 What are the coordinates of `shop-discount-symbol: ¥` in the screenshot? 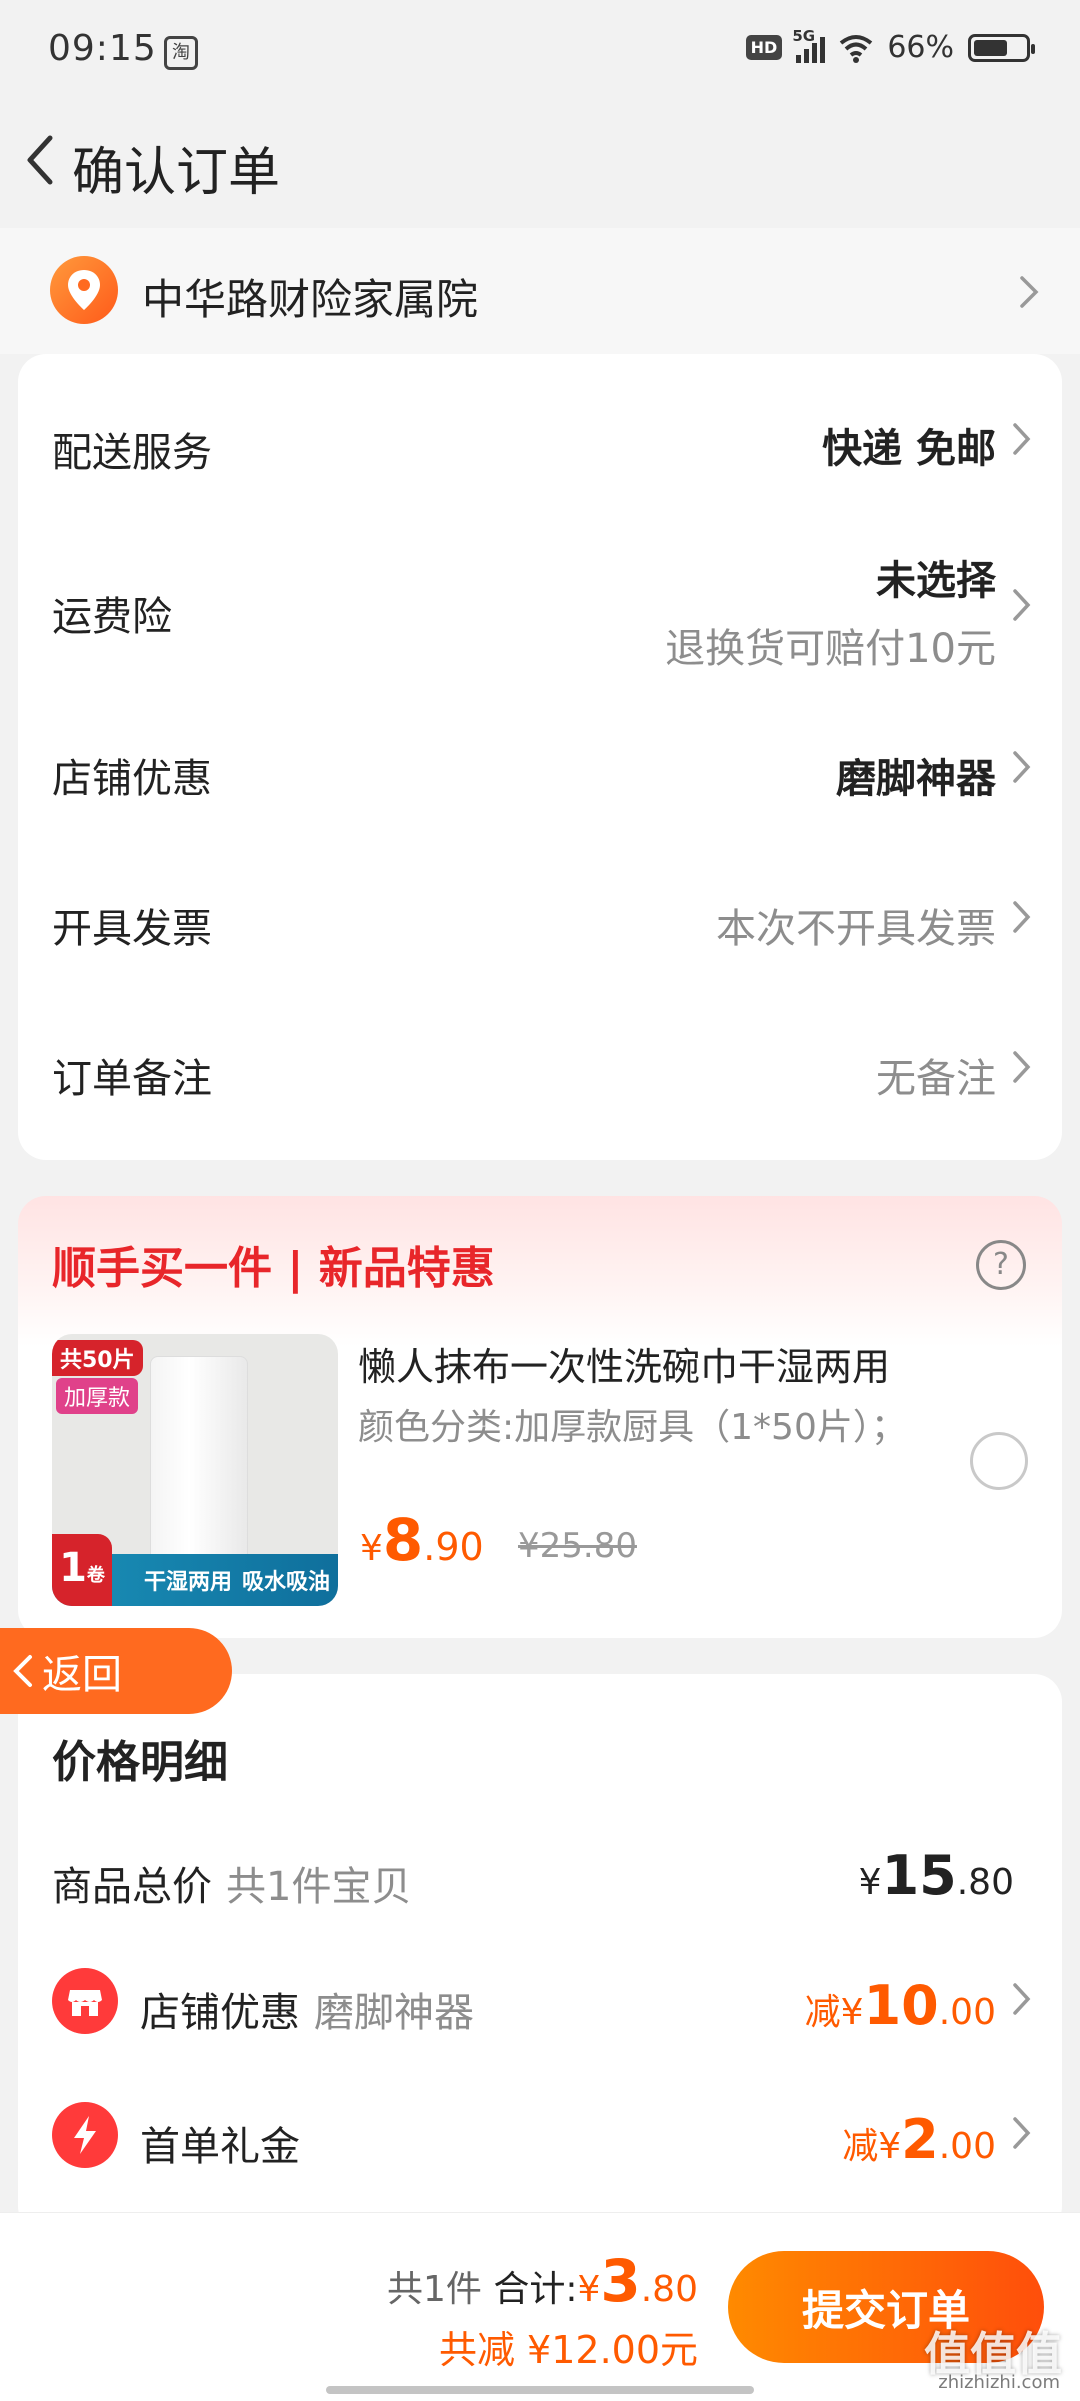 It's located at (852, 2012).